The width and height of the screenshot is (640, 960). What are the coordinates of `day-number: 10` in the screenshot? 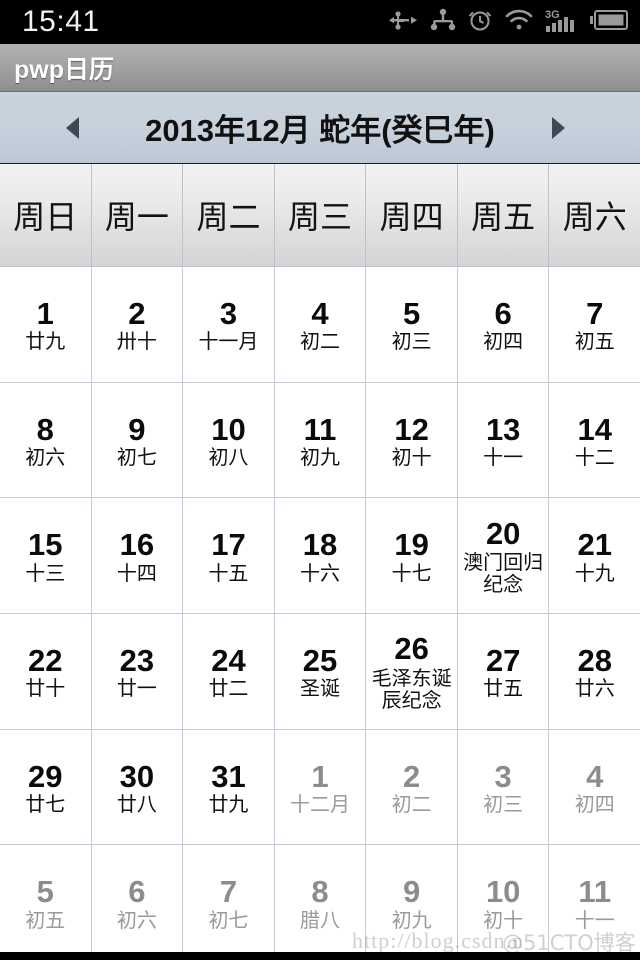 It's located at (503, 892).